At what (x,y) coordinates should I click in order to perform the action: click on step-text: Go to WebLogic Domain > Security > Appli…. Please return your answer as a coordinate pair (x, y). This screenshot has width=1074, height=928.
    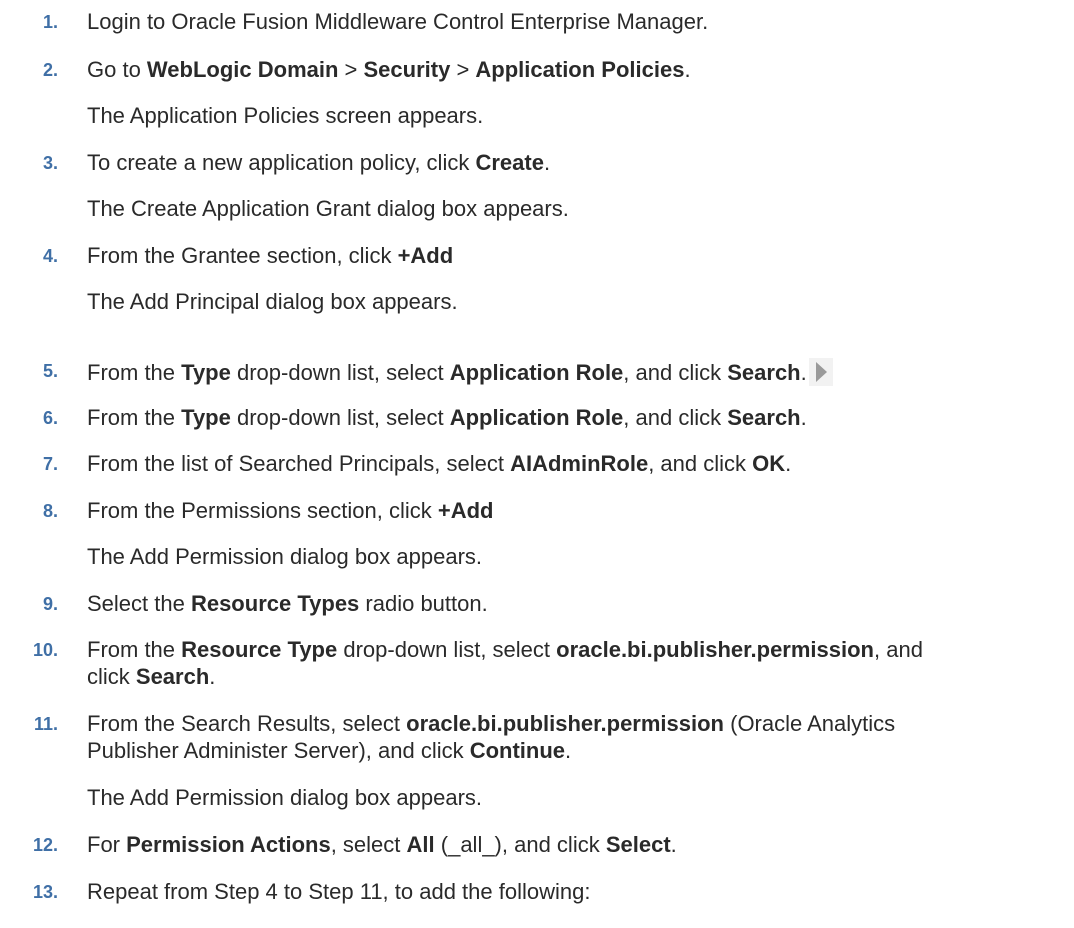
    Looking at the image, I should click on (389, 69).